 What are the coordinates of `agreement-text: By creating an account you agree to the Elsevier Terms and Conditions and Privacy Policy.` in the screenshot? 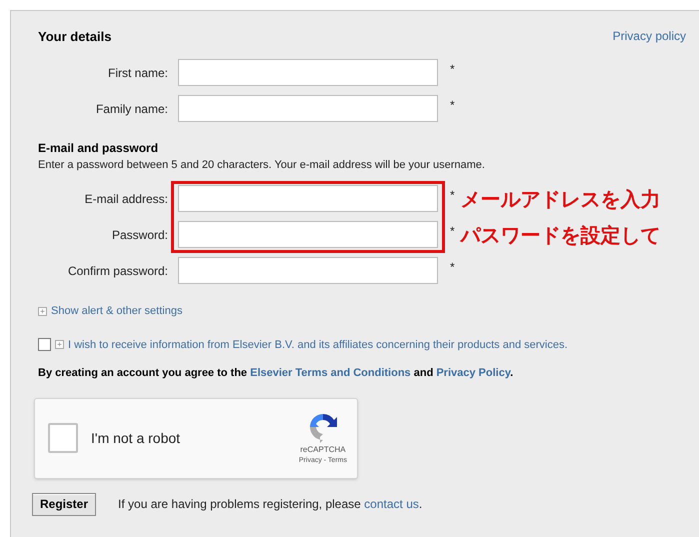 It's located at (276, 373).